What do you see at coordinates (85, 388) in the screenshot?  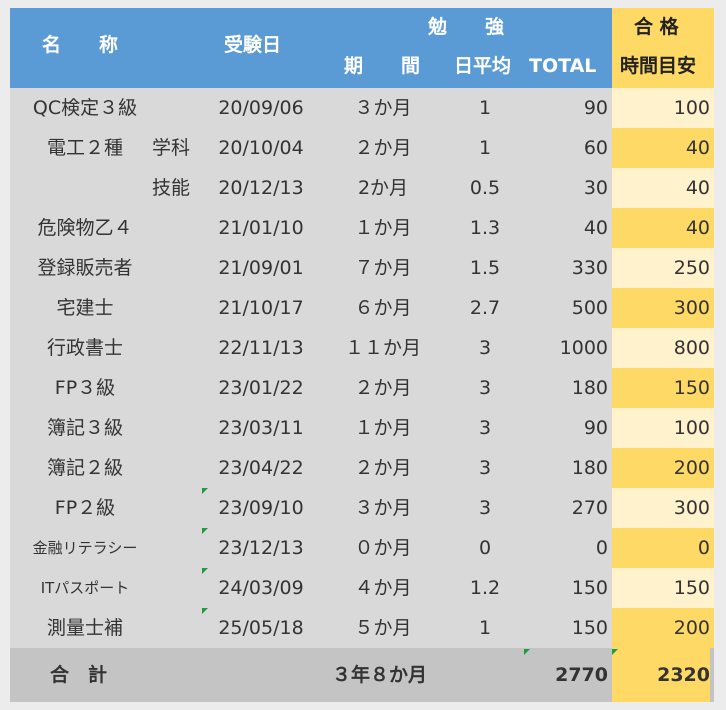 I see `exam-name: FP３級` at bounding box center [85, 388].